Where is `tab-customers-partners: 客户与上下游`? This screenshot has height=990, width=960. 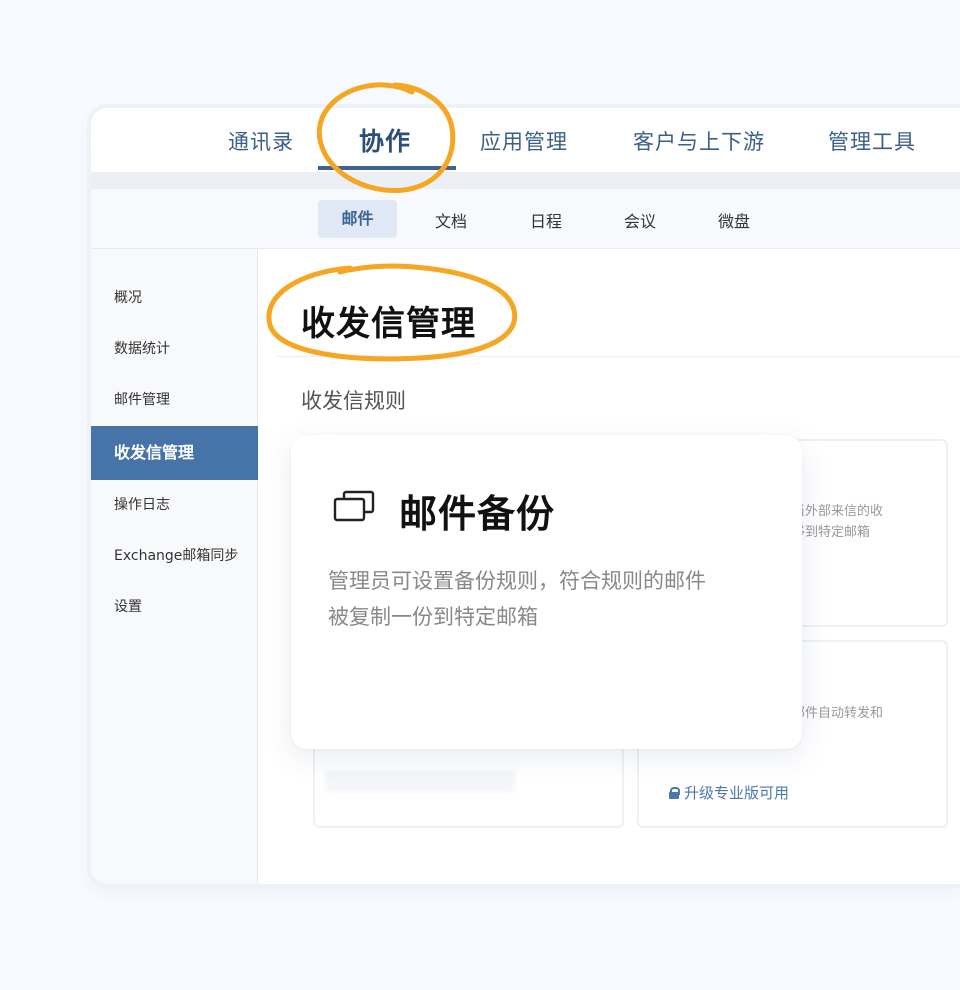 tab-customers-partners: 客户与上下游 is located at coordinates (699, 141).